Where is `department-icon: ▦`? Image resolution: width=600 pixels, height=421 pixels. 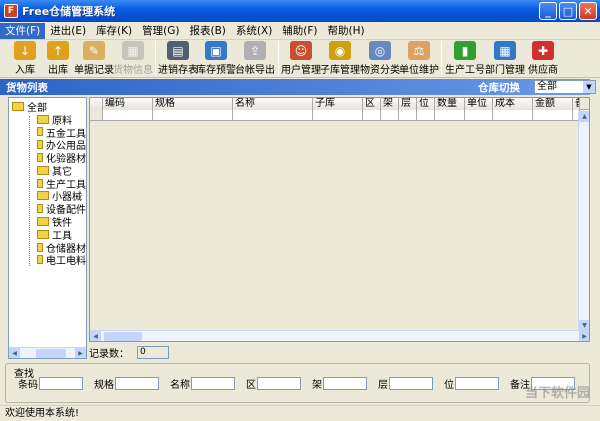 department-icon: ▦ is located at coordinates (505, 50).